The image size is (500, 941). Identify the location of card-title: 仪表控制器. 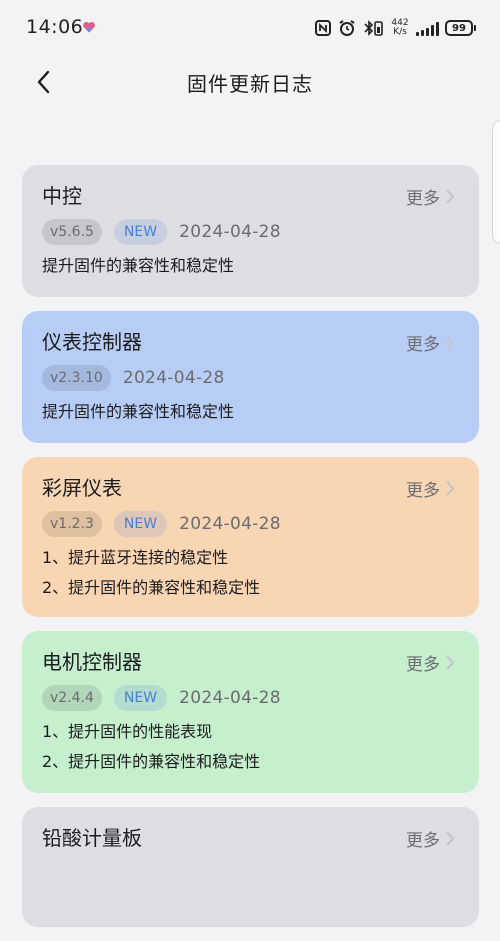
(92, 342).